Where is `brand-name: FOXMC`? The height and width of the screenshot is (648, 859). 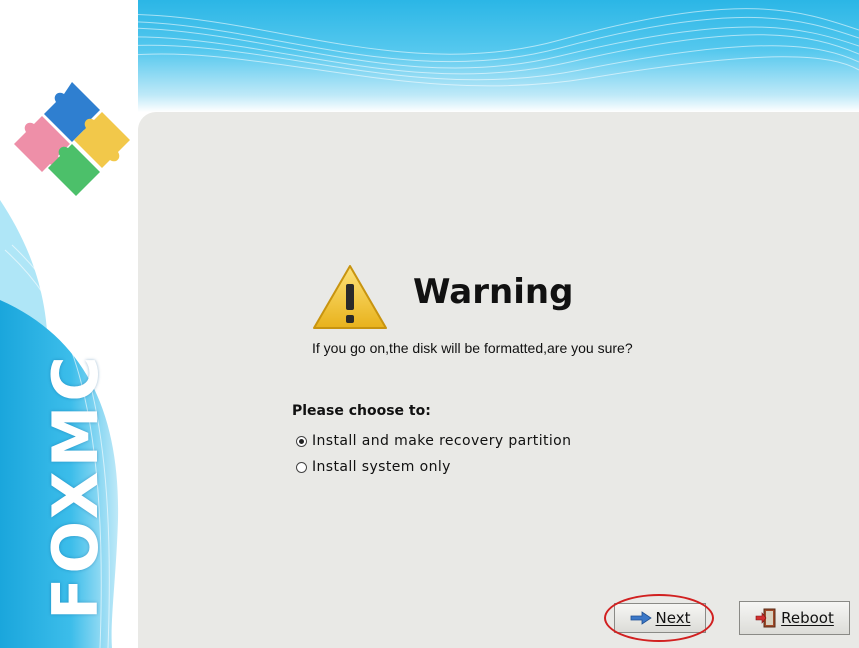 brand-name: FOXMC is located at coordinates (75, 486).